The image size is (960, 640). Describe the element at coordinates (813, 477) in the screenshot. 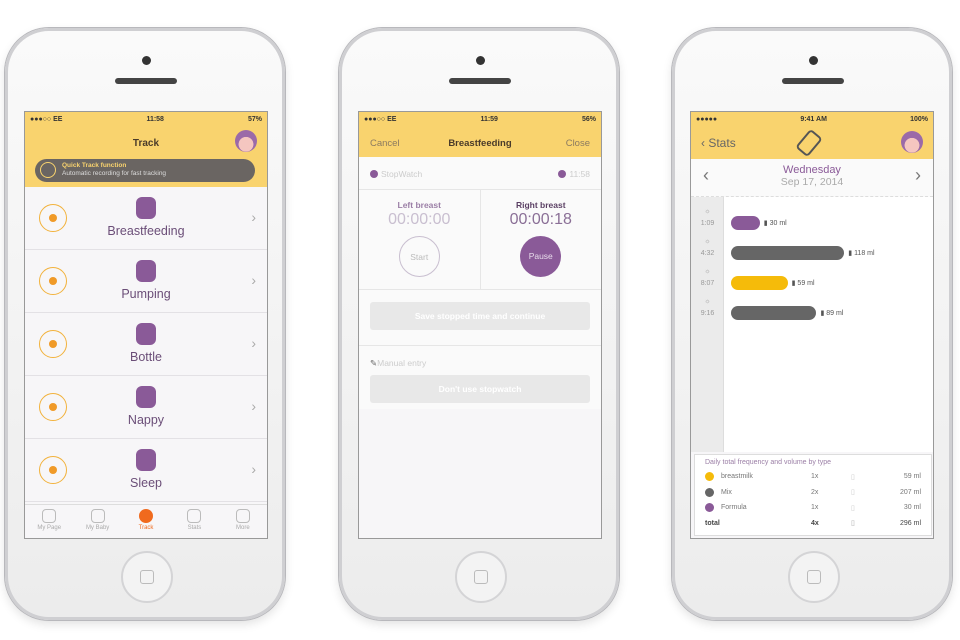

I see `summary-row: breastmilk 1x ▯ 59 ml` at that location.